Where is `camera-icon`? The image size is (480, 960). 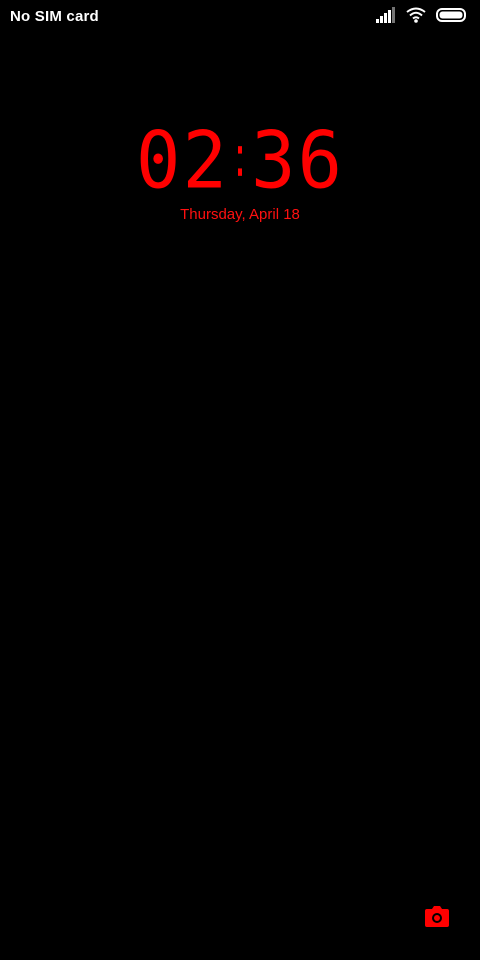
camera-icon is located at coordinates (437, 919).